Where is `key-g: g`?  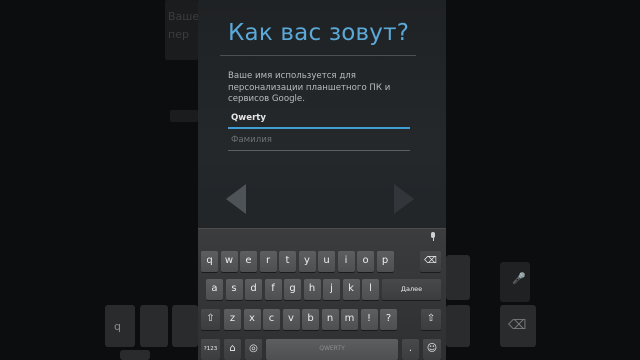 key-g: g is located at coordinates (292, 289).